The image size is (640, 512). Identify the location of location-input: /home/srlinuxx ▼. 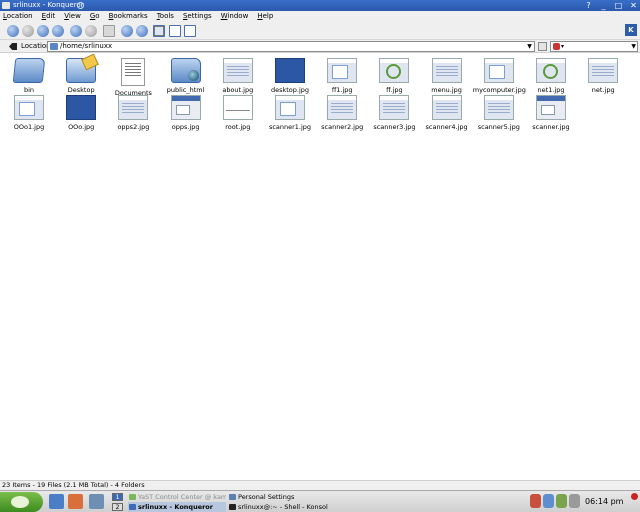
(291, 46).